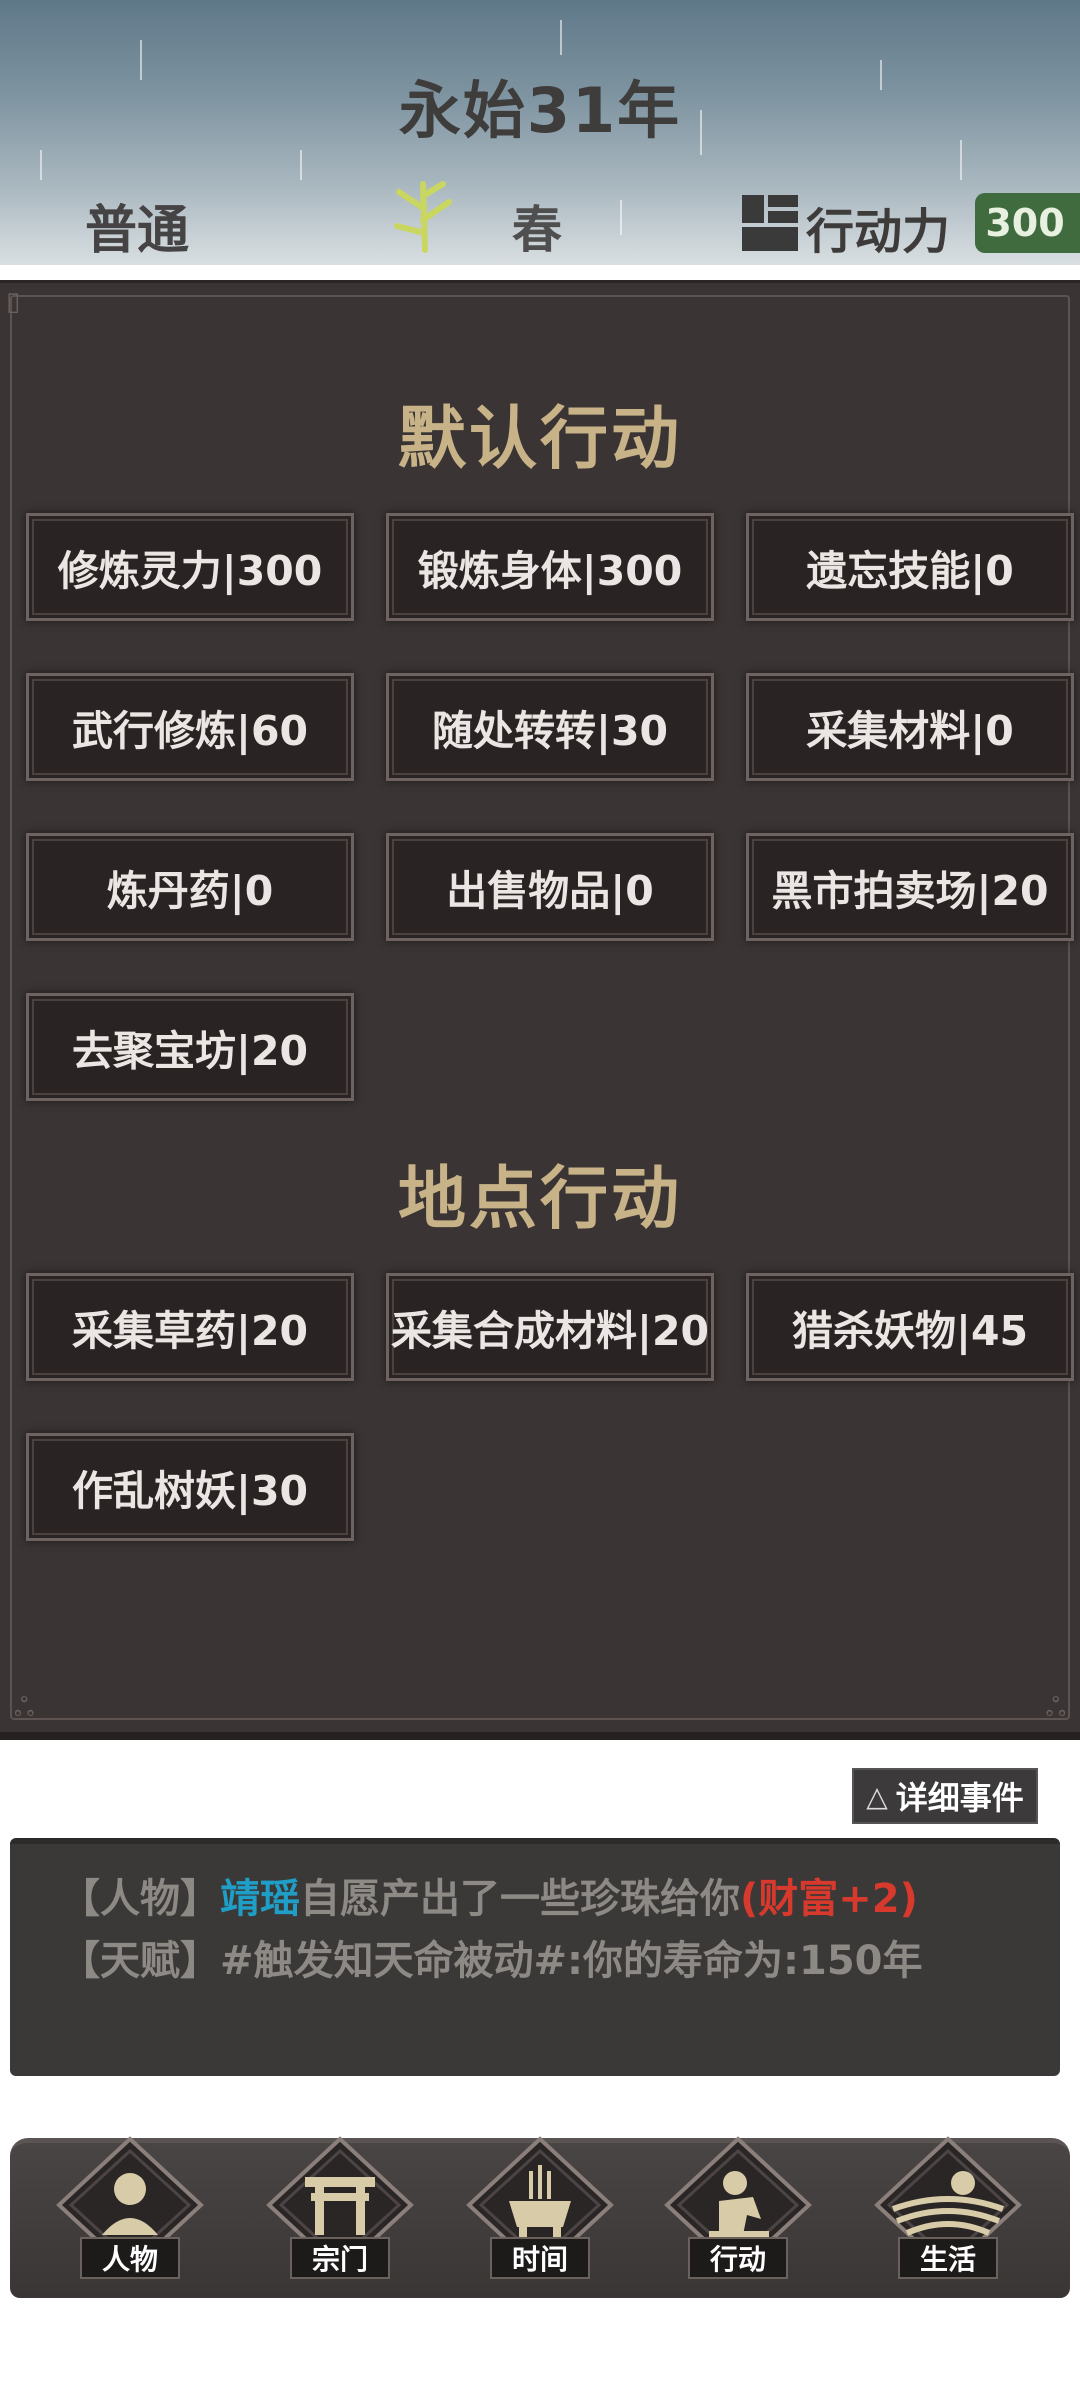  Describe the element at coordinates (878, 232) in the screenshot. I see `action-power-label: 行动力` at that location.